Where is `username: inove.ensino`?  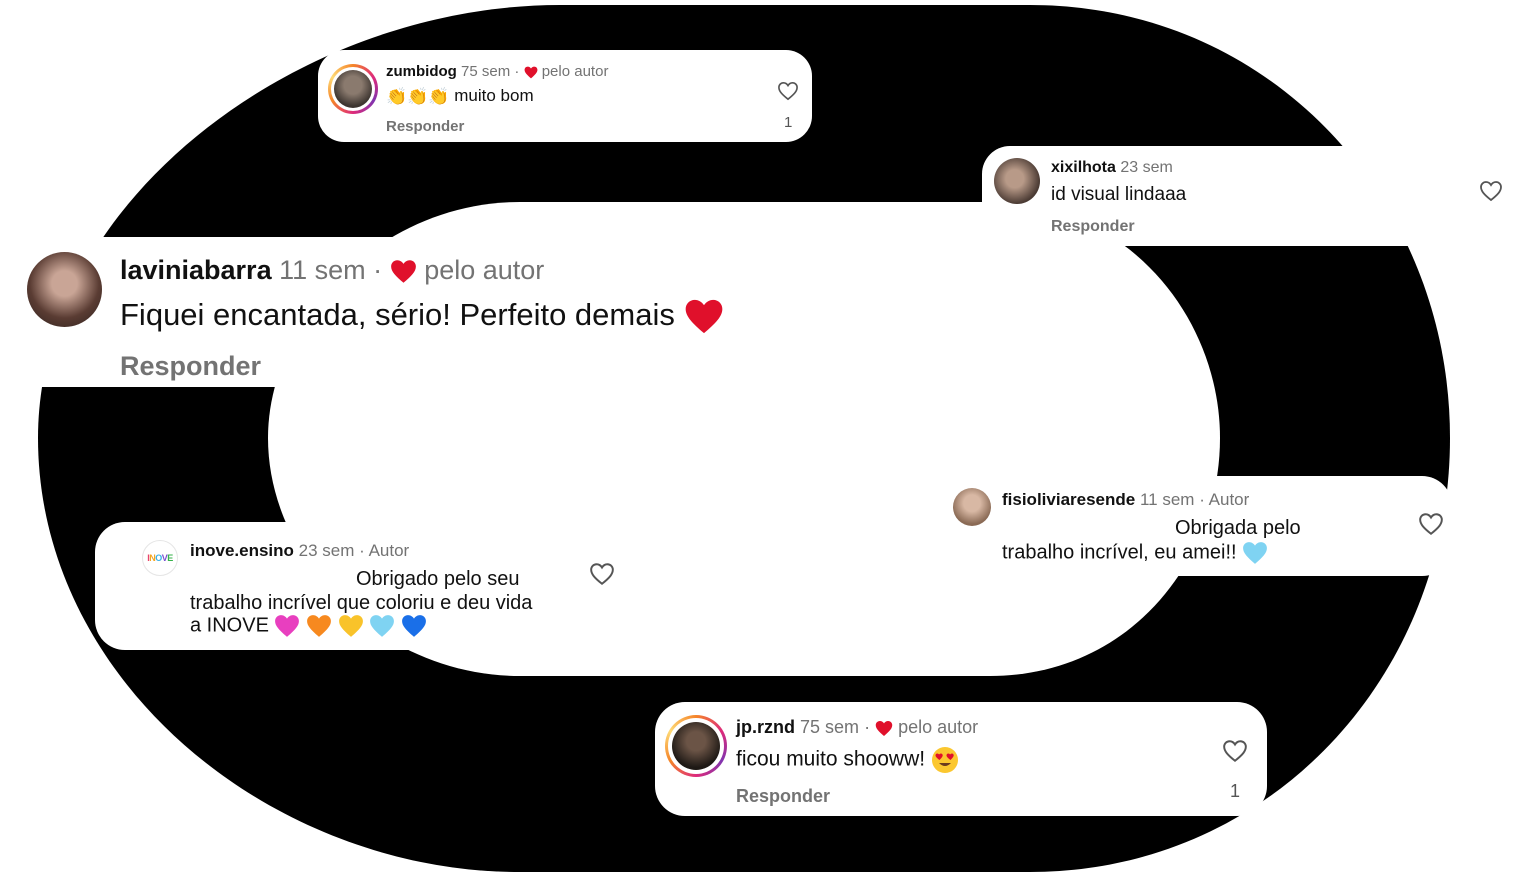 username: inove.ensino is located at coordinates (242, 550).